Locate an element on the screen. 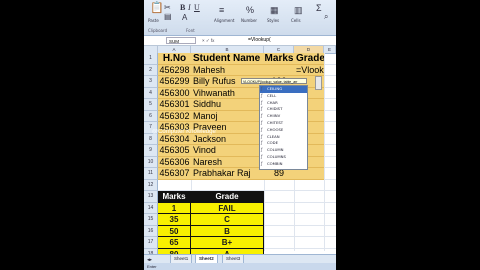 Image resolution: width=480 pixels, height=270 pixels. fx-buttons: × ✓ fx is located at coordinates (218, 40).